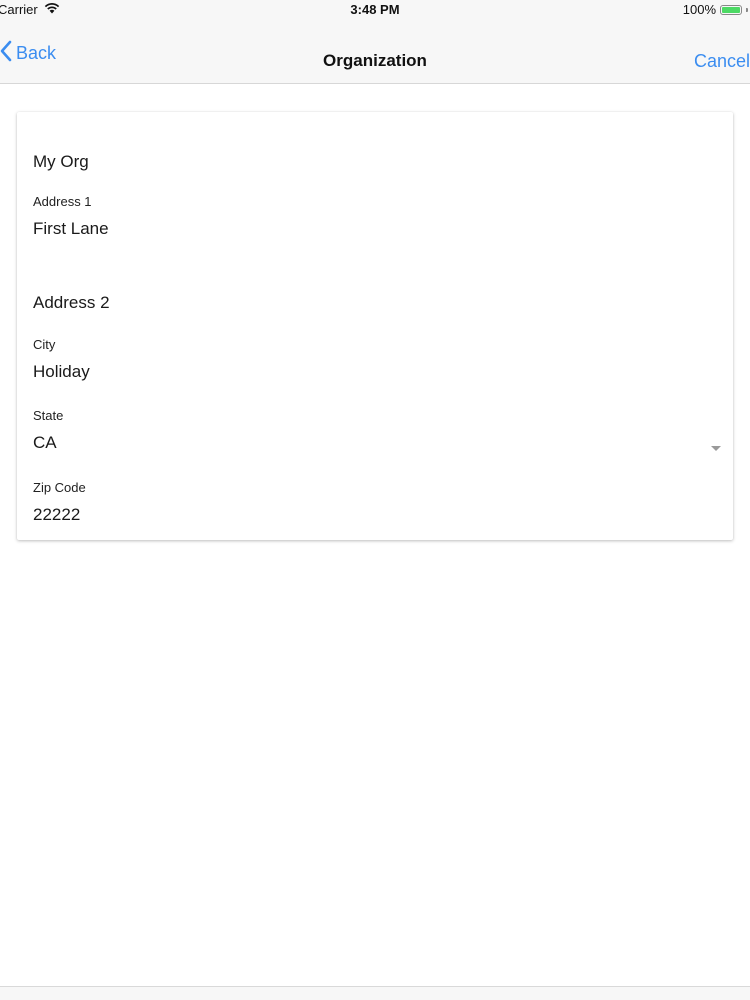  Describe the element at coordinates (44, 344) in the screenshot. I see `city-label: City` at that location.